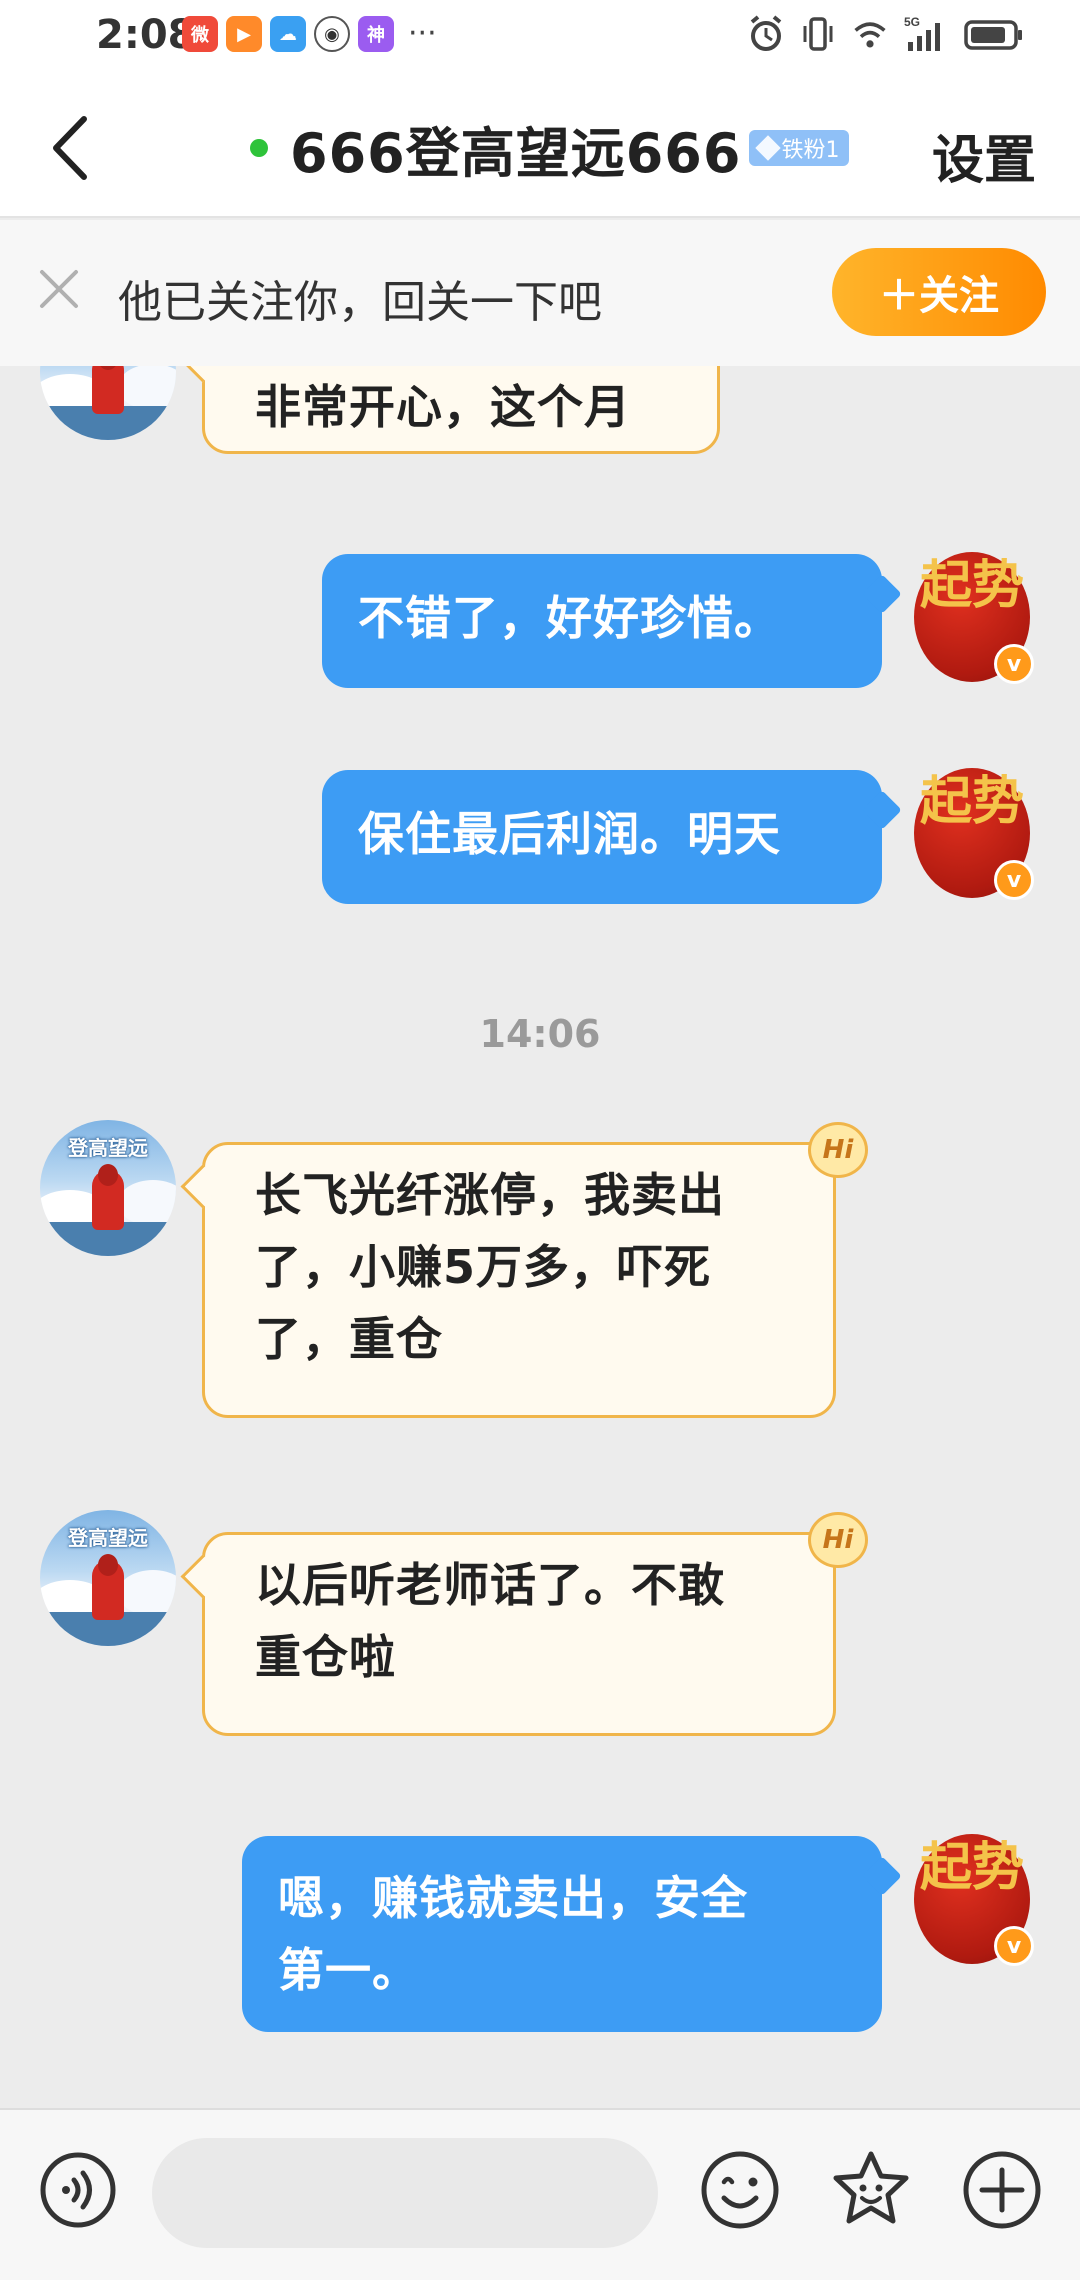 The width and height of the screenshot is (1080, 2280). Describe the element at coordinates (922, 33) in the screenshot. I see `signal-5g-icon: 5G` at that location.